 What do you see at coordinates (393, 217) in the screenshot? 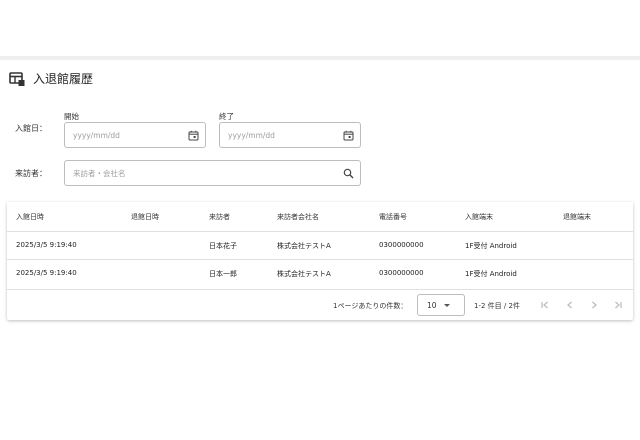
I see `column-header-phone: 電話番号` at bounding box center [393, 217].